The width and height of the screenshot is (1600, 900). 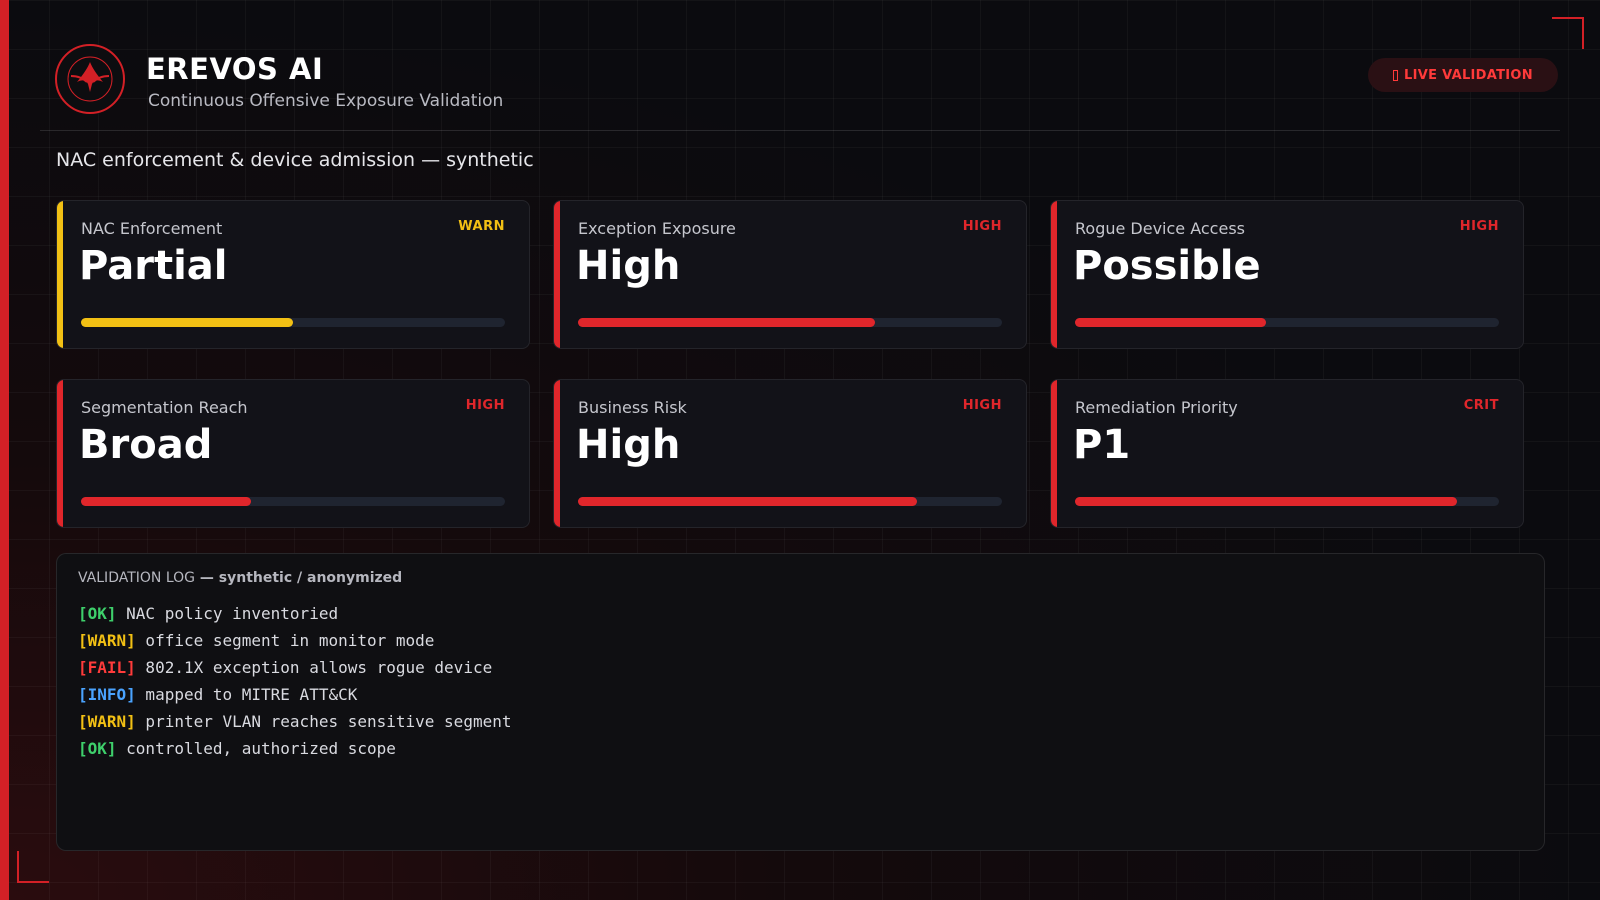 What do you see at coordinates (293, 274) in the screenshot?
I see `metric-card: NAC Enforcement WARN Partial` at bounding box center [293, 274].